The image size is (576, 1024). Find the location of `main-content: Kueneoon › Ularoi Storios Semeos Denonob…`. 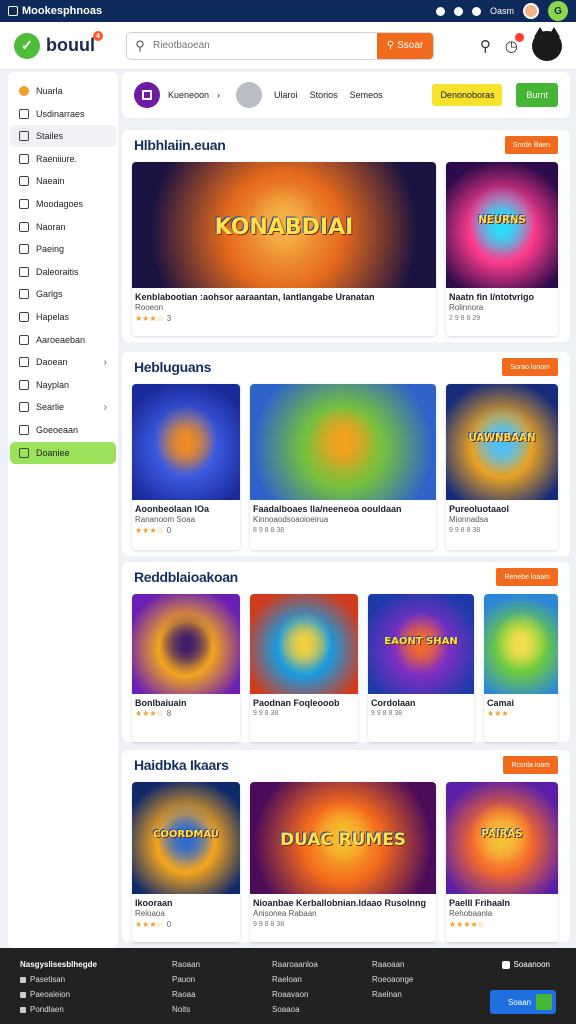

main-content: Kueneoon › Ularoi Storios Semeos Denonob… is located at coordinates (346, 95).